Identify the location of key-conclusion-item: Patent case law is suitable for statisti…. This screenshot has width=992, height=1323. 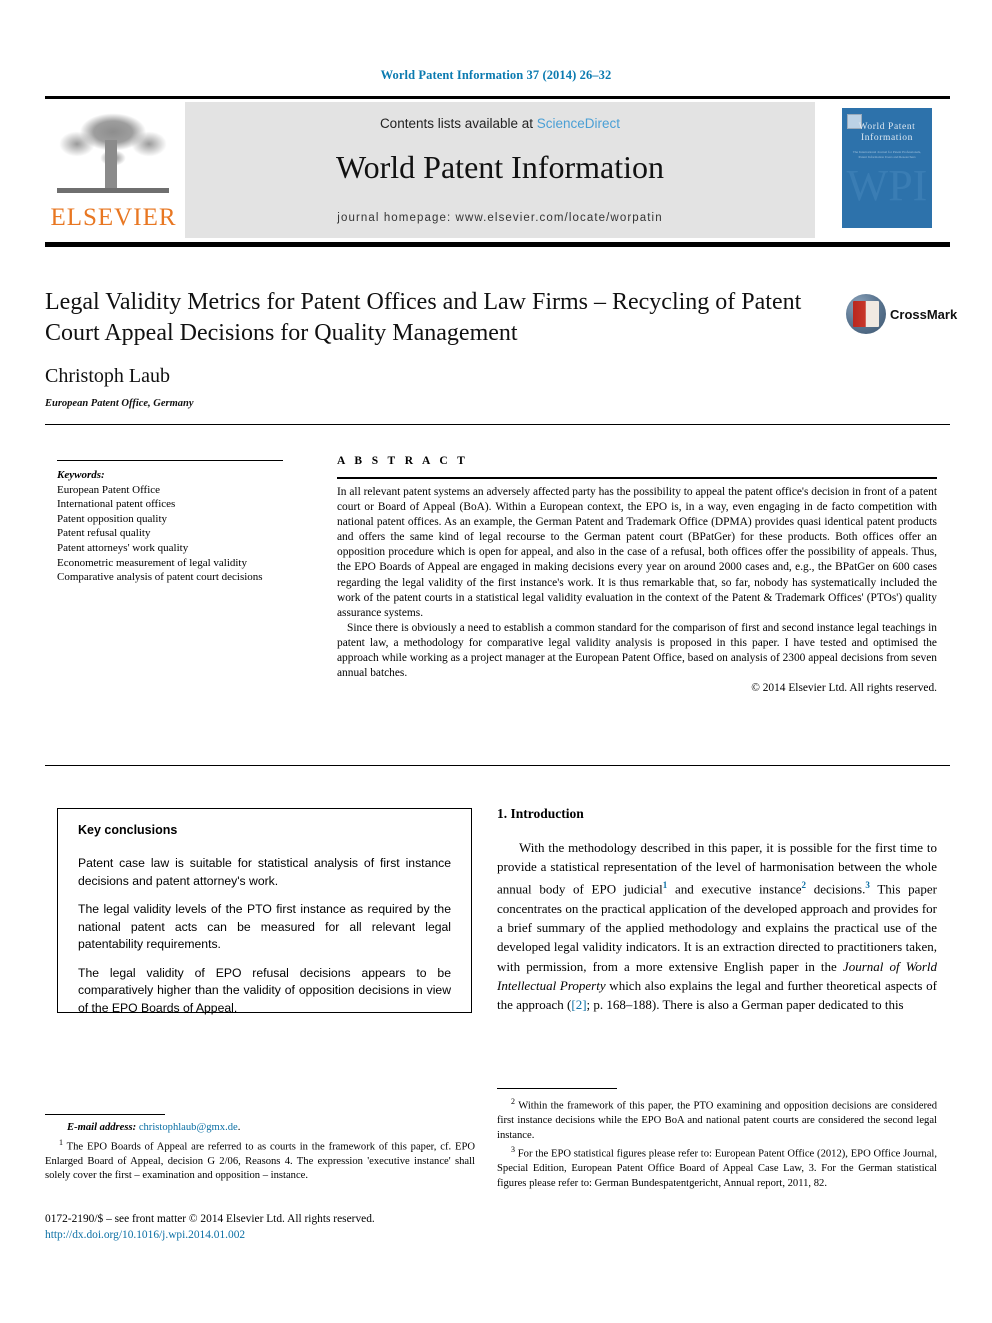
(264, 872).